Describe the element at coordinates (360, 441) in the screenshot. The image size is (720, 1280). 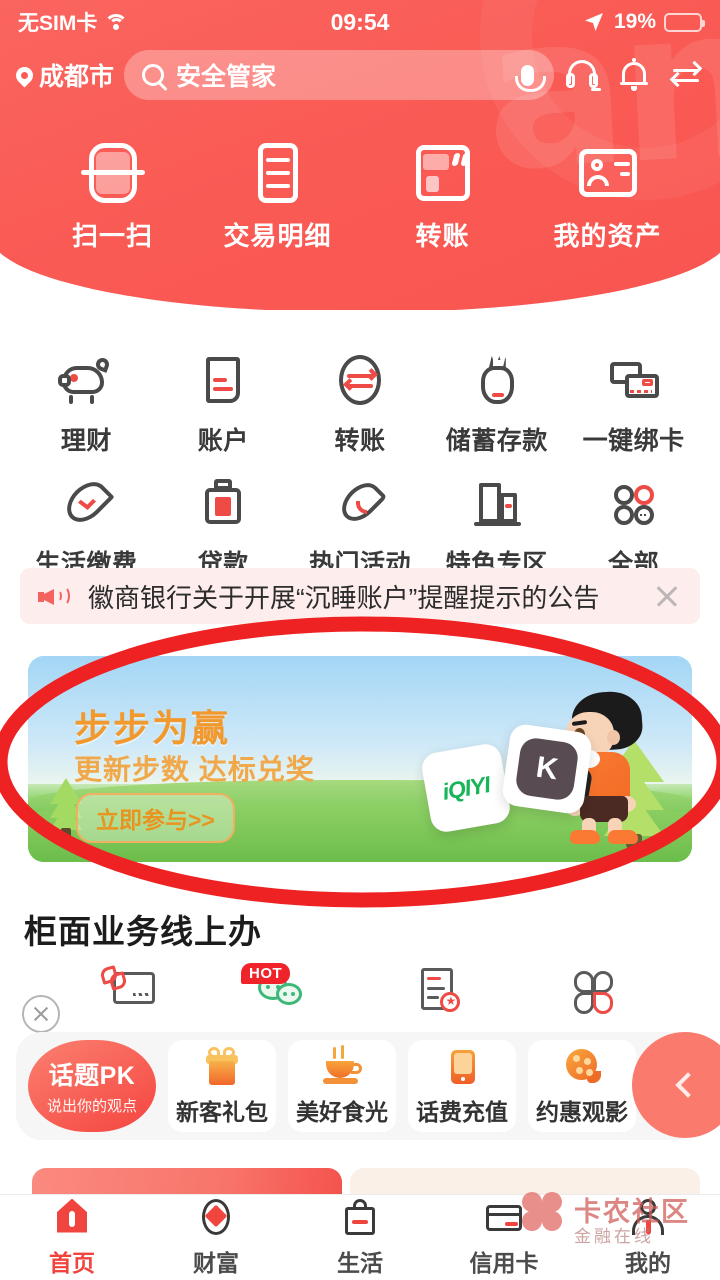
I see `grid-item-label: 转账` at that location.